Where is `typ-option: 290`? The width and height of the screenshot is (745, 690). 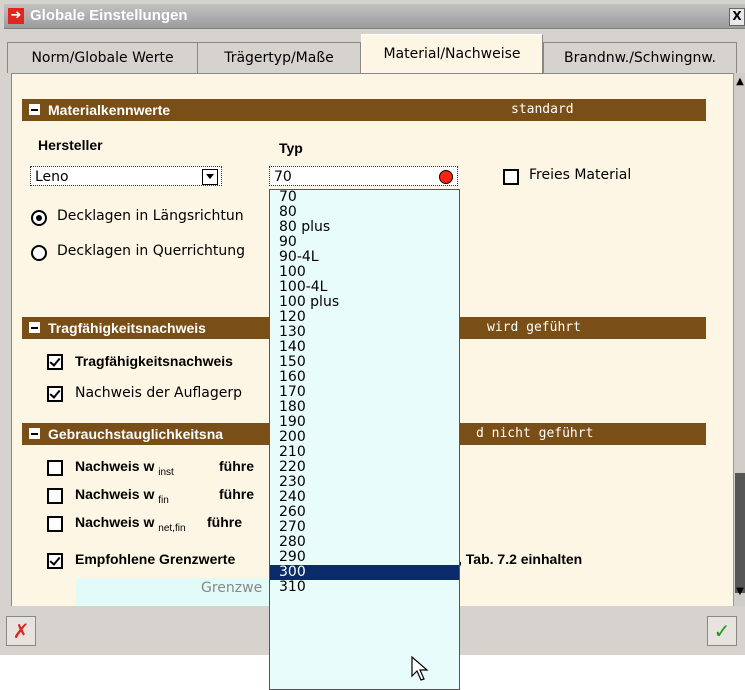 typ-option: 290 is located at coordinates (364, 557).